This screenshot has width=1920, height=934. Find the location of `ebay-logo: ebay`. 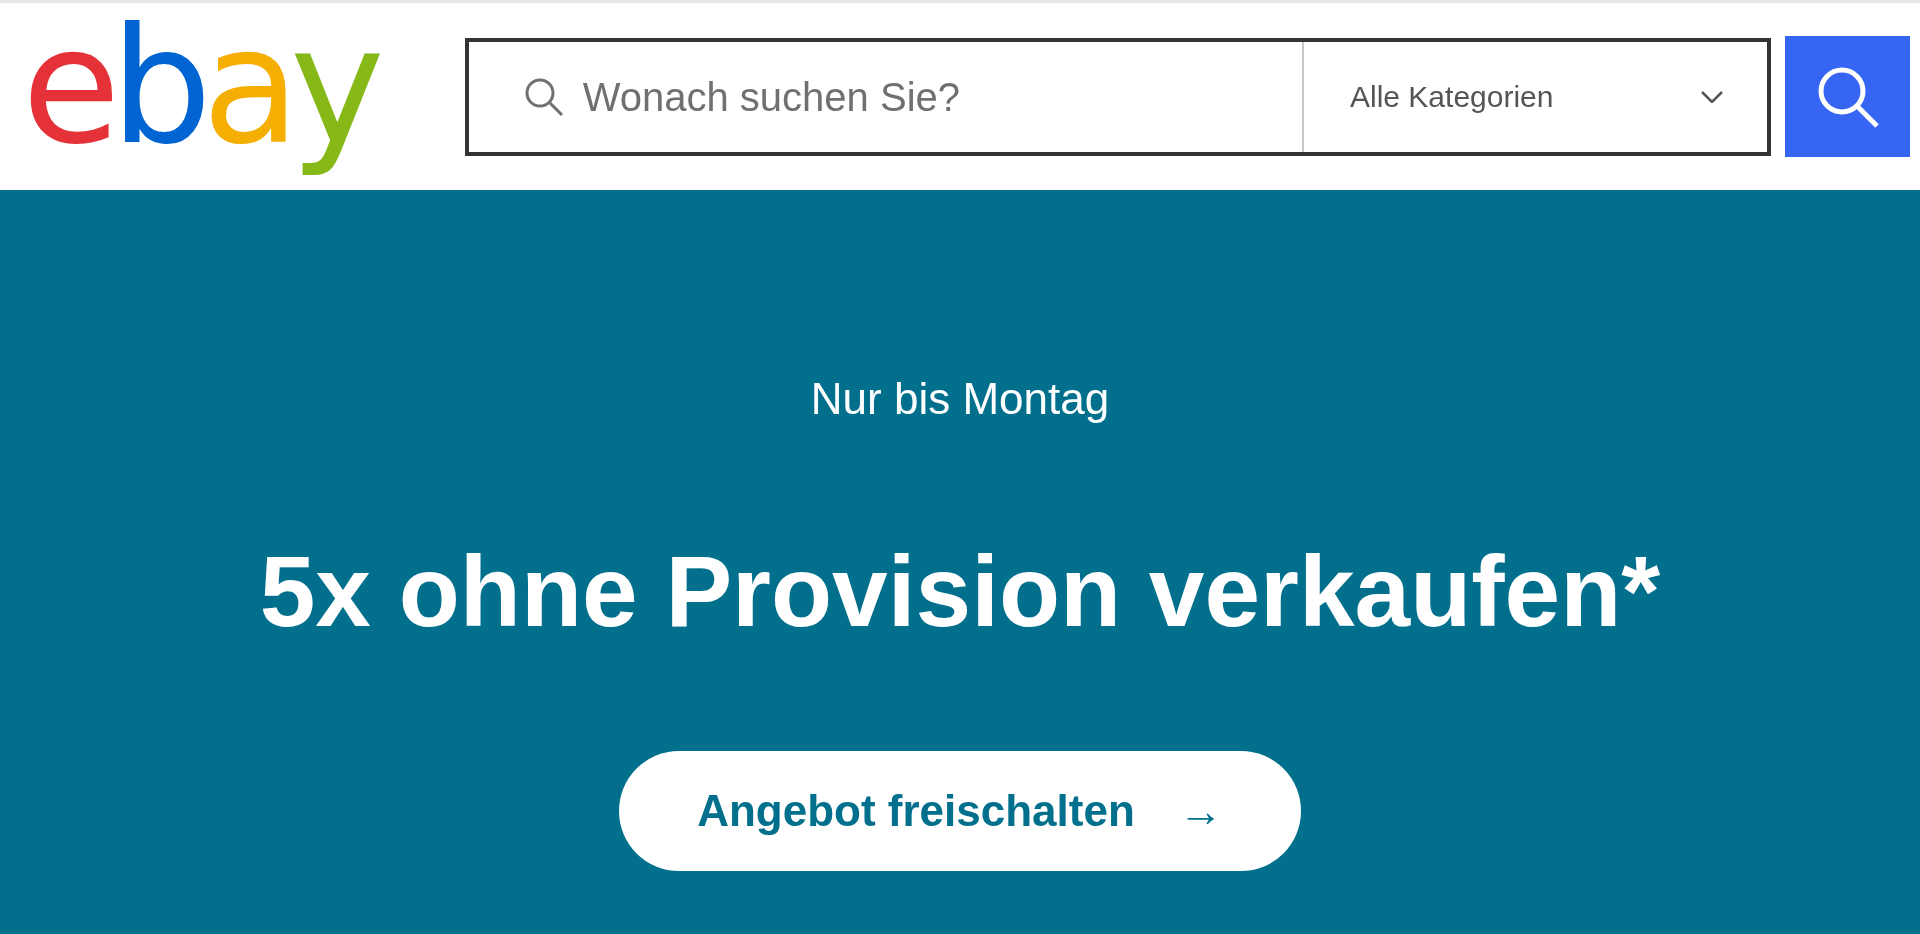

ebay-logo: ebay is located at coordinates (205, 91).